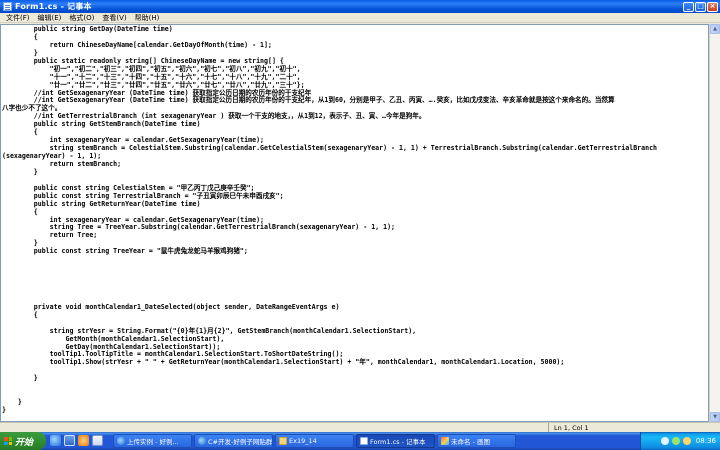 The width and height of the screenshot is (720, 450). I want to click on security-icon, so click(675, 441).